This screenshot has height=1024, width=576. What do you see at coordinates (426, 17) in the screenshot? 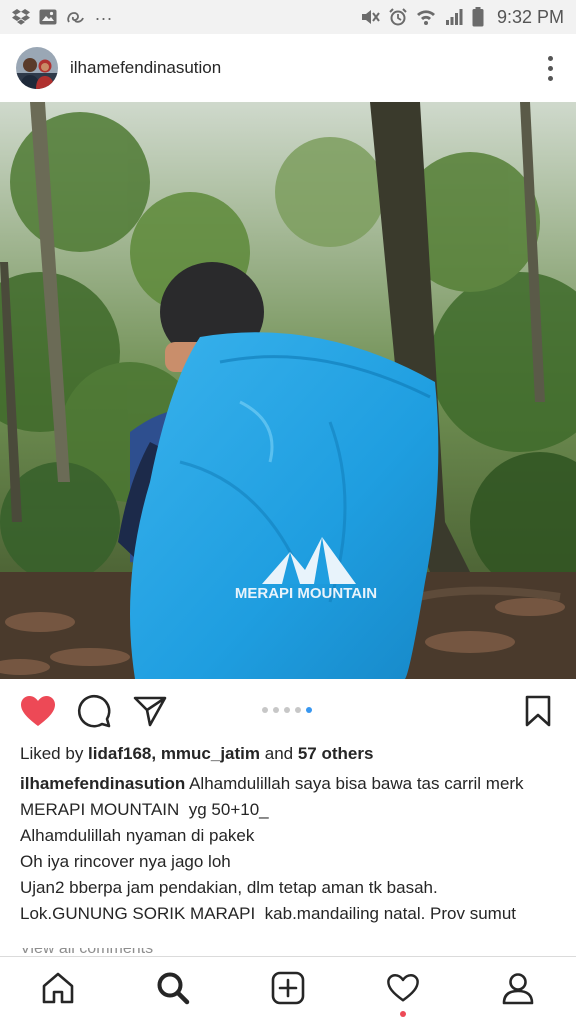
I see `wifi-icon` at bounding box center [426, 17].